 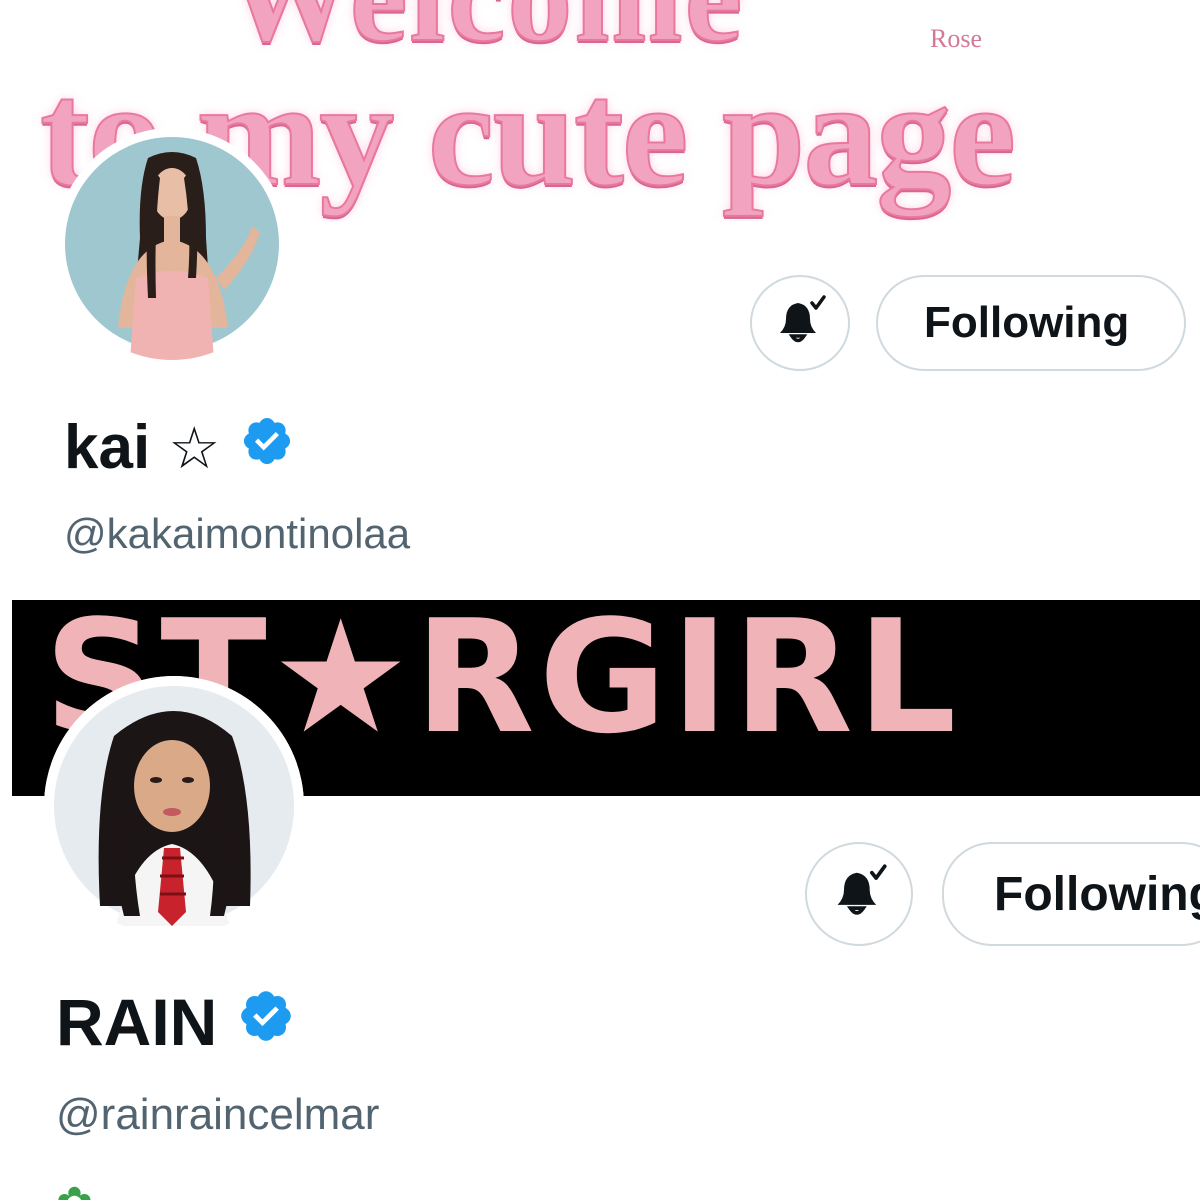 I want to click on user-handle: @rainraincelmar, so click(x=218, y=1114).